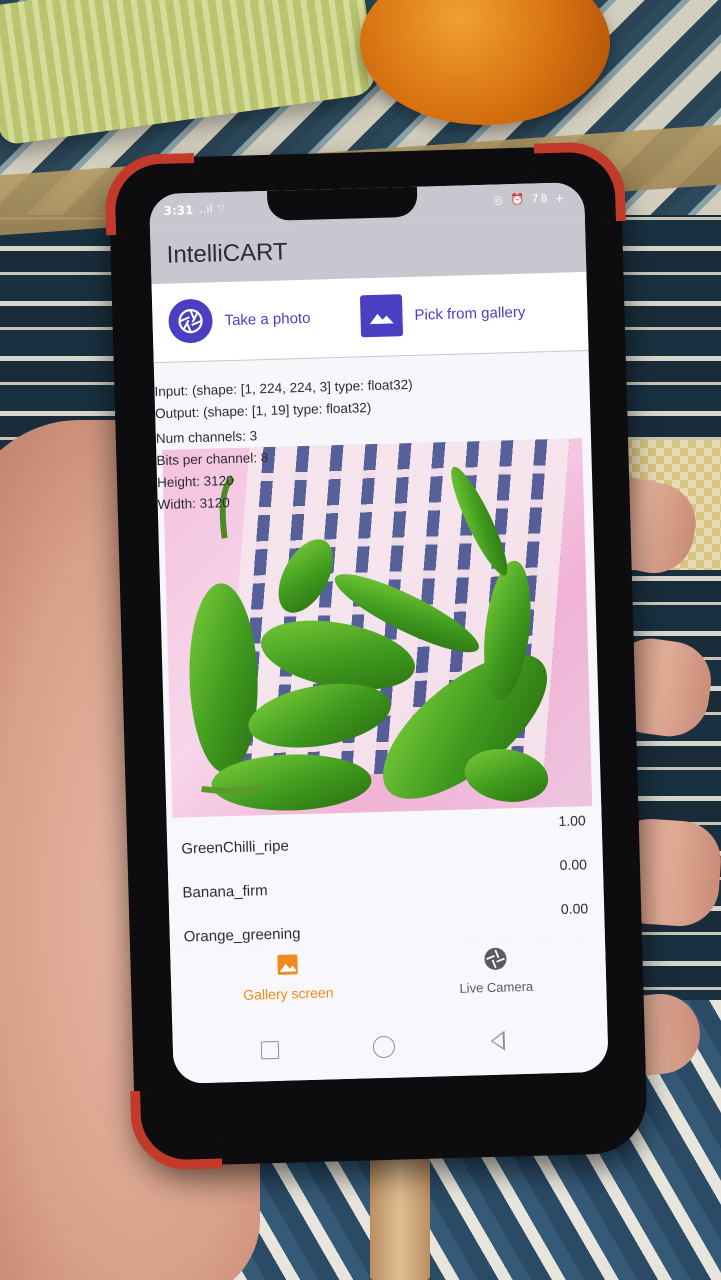  I want to click on result-label: Orange_greening, so click(242, 935).